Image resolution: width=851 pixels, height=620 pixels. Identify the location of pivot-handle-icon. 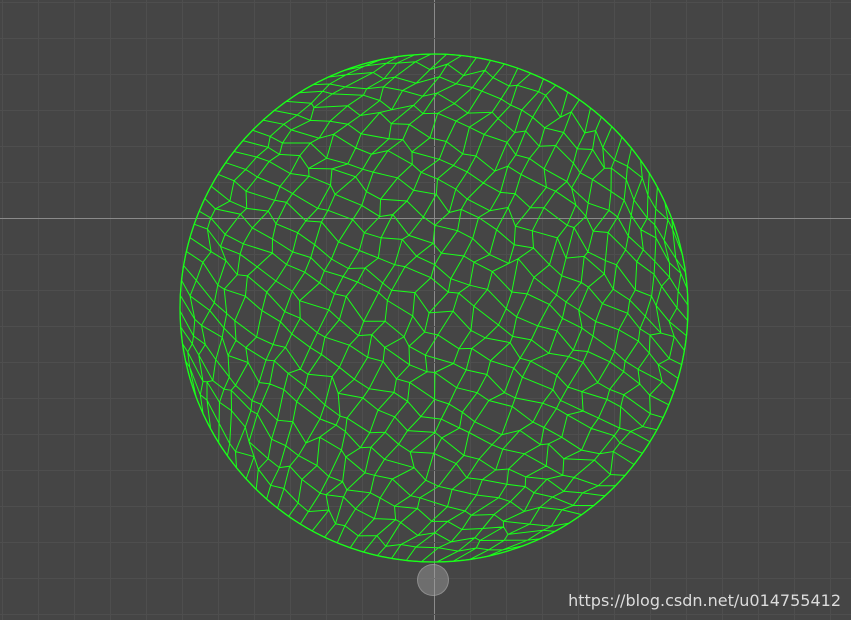
(433, 580).